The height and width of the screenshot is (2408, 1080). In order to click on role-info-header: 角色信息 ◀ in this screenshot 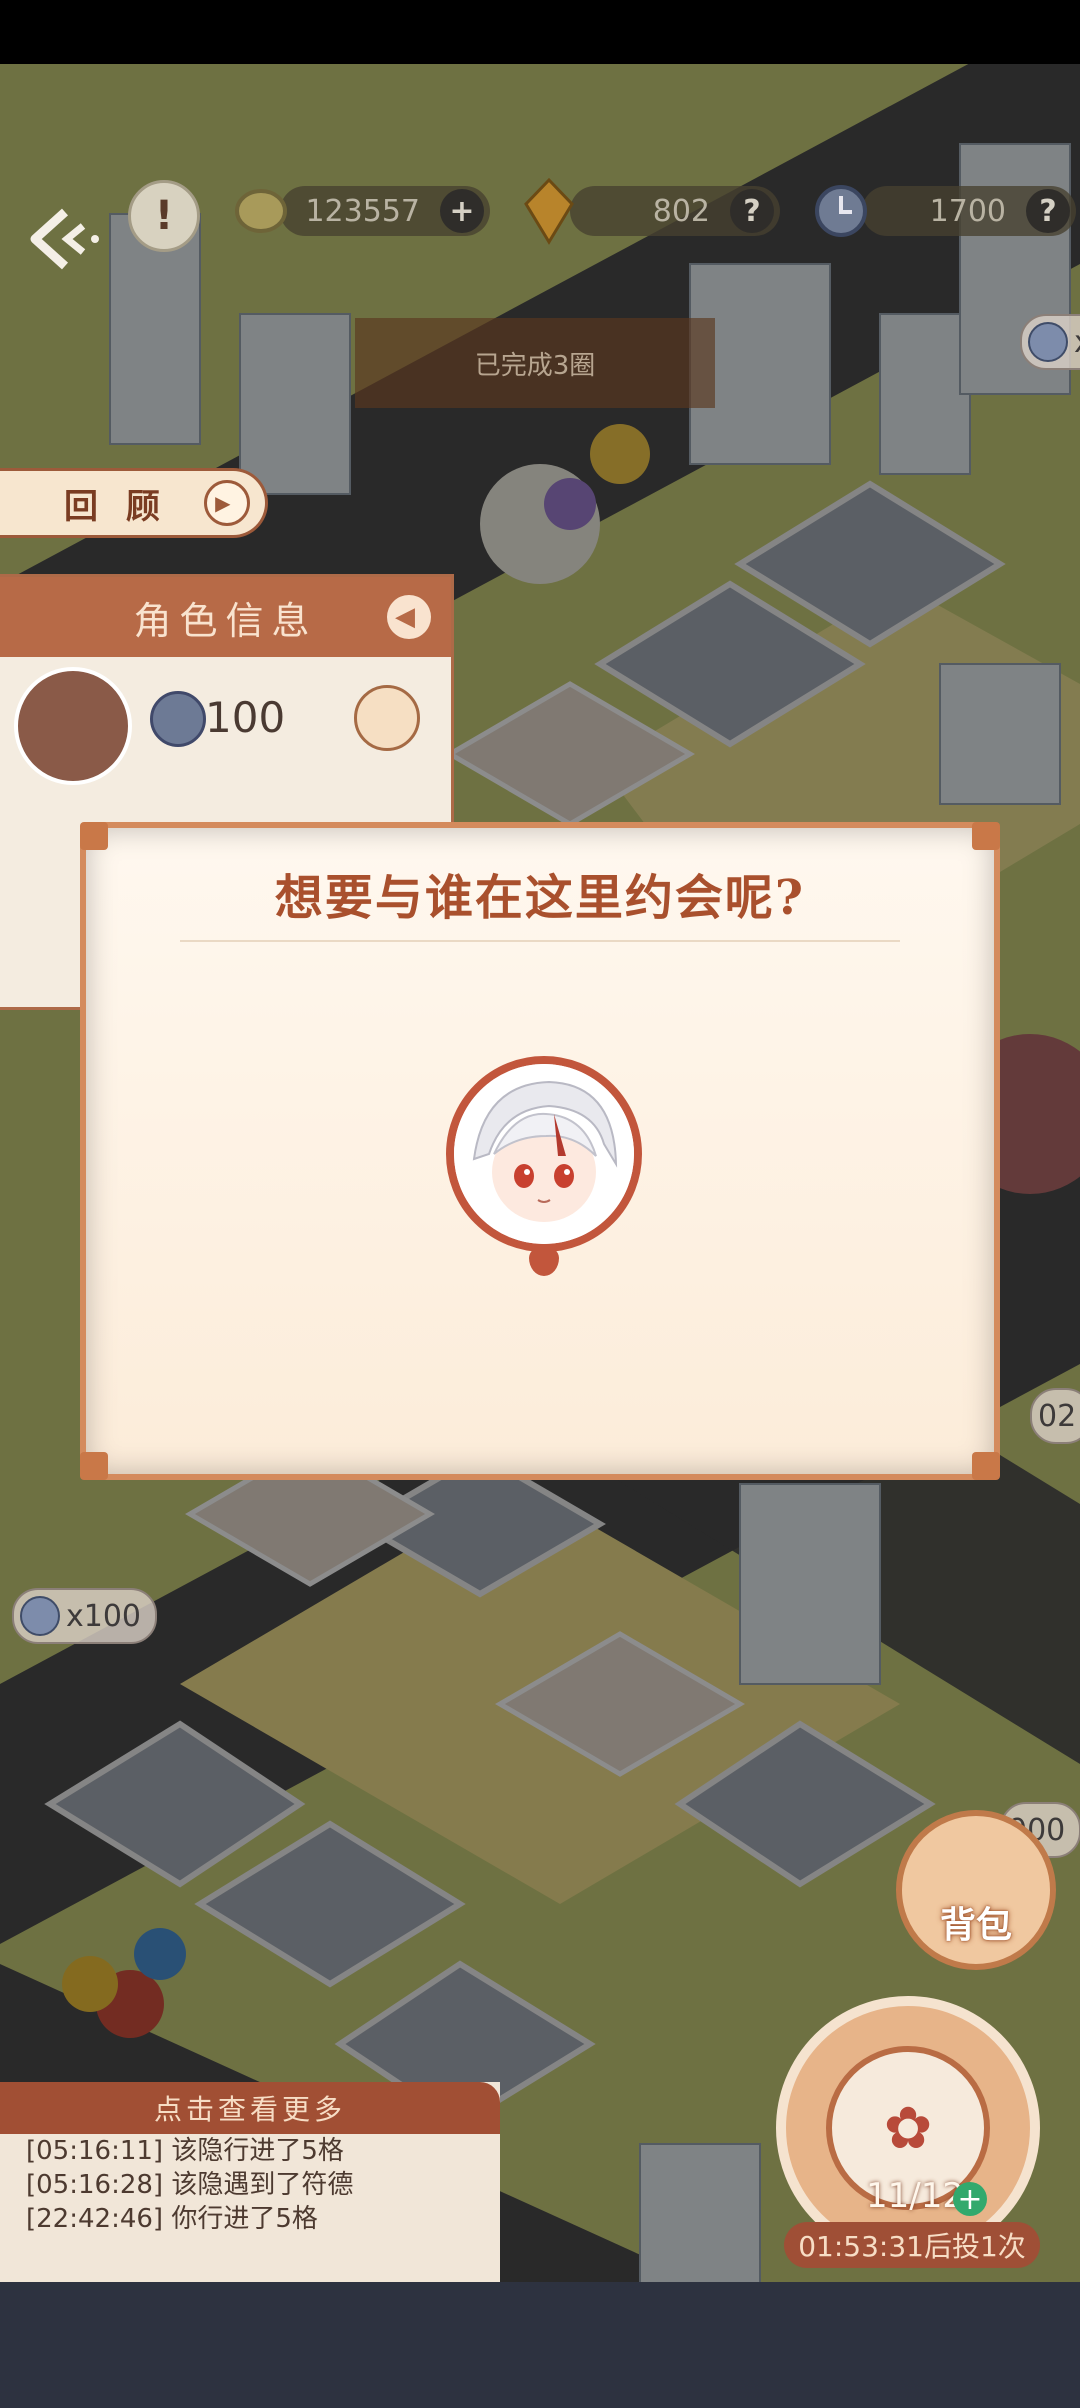, I will do `click(225, 617)`.